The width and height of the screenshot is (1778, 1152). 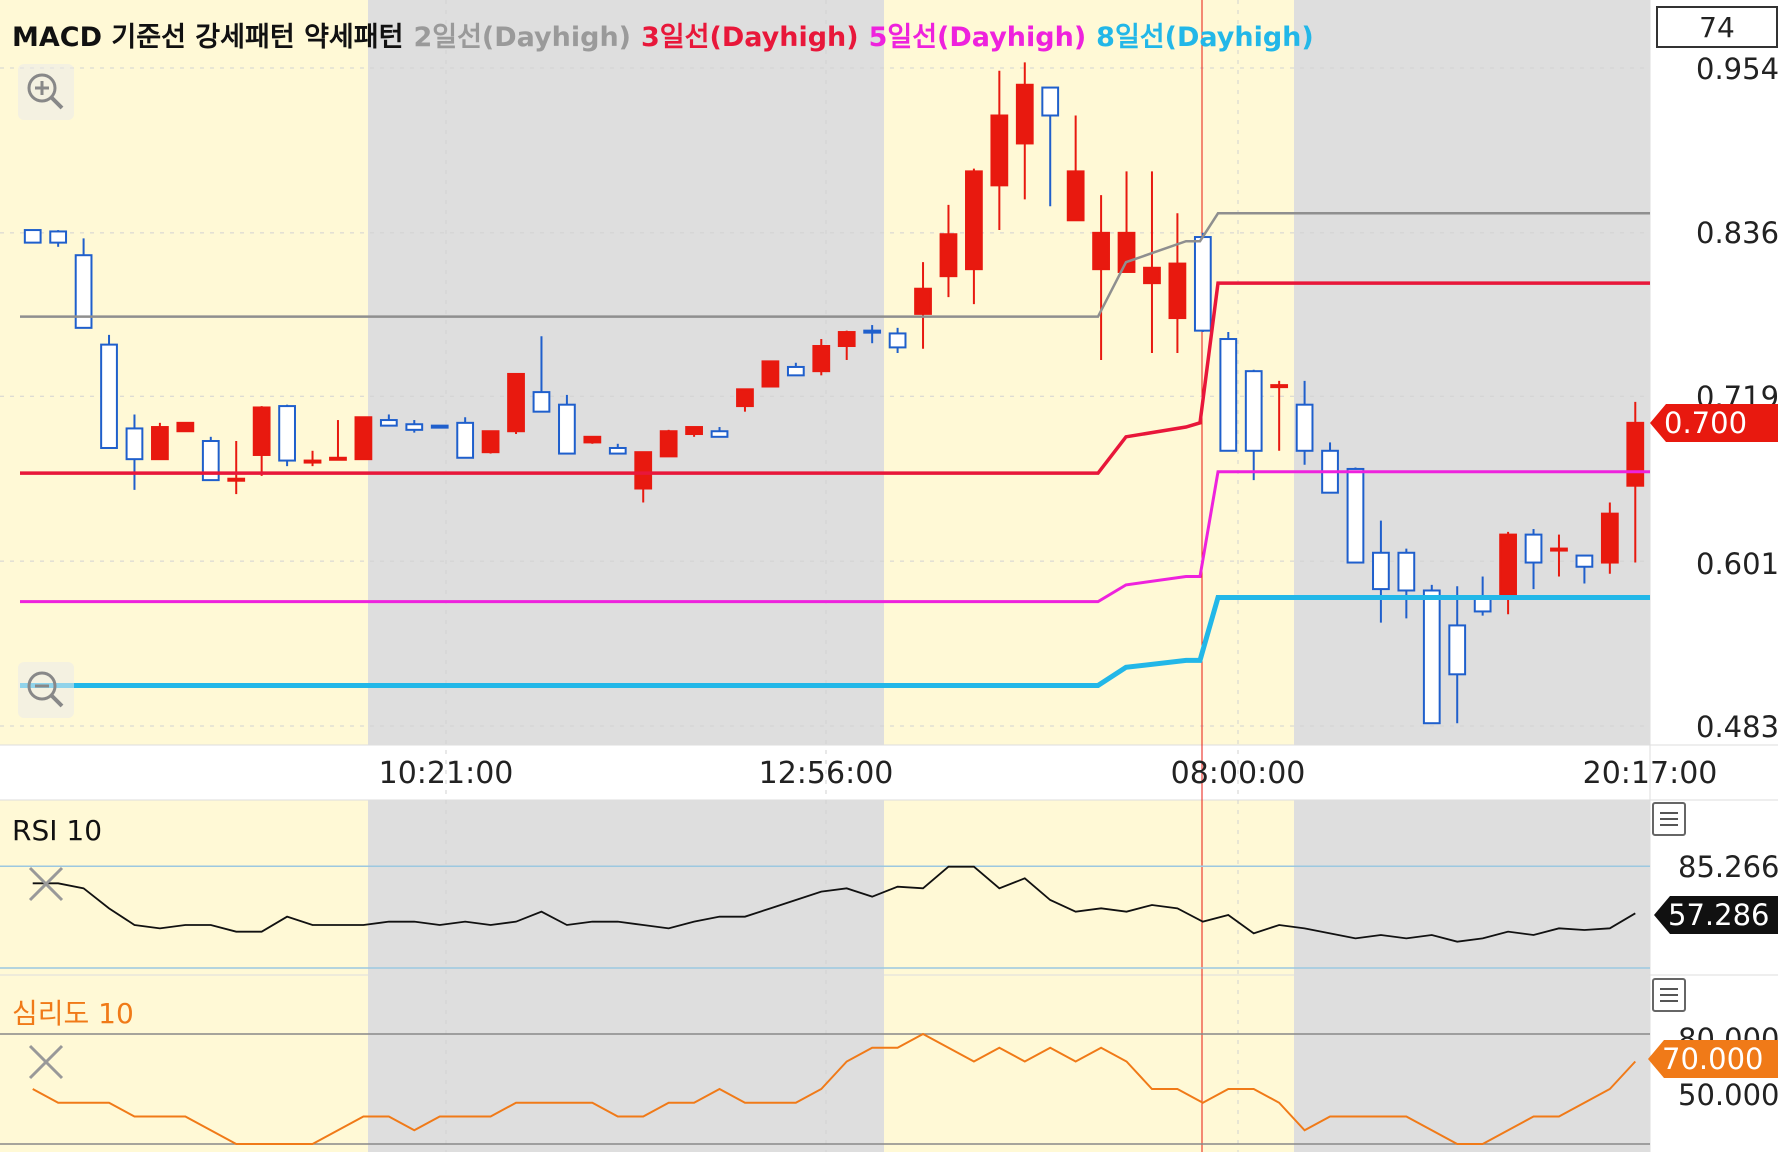 I want to click on psych-menu-button, so click(x=1669, y=995).